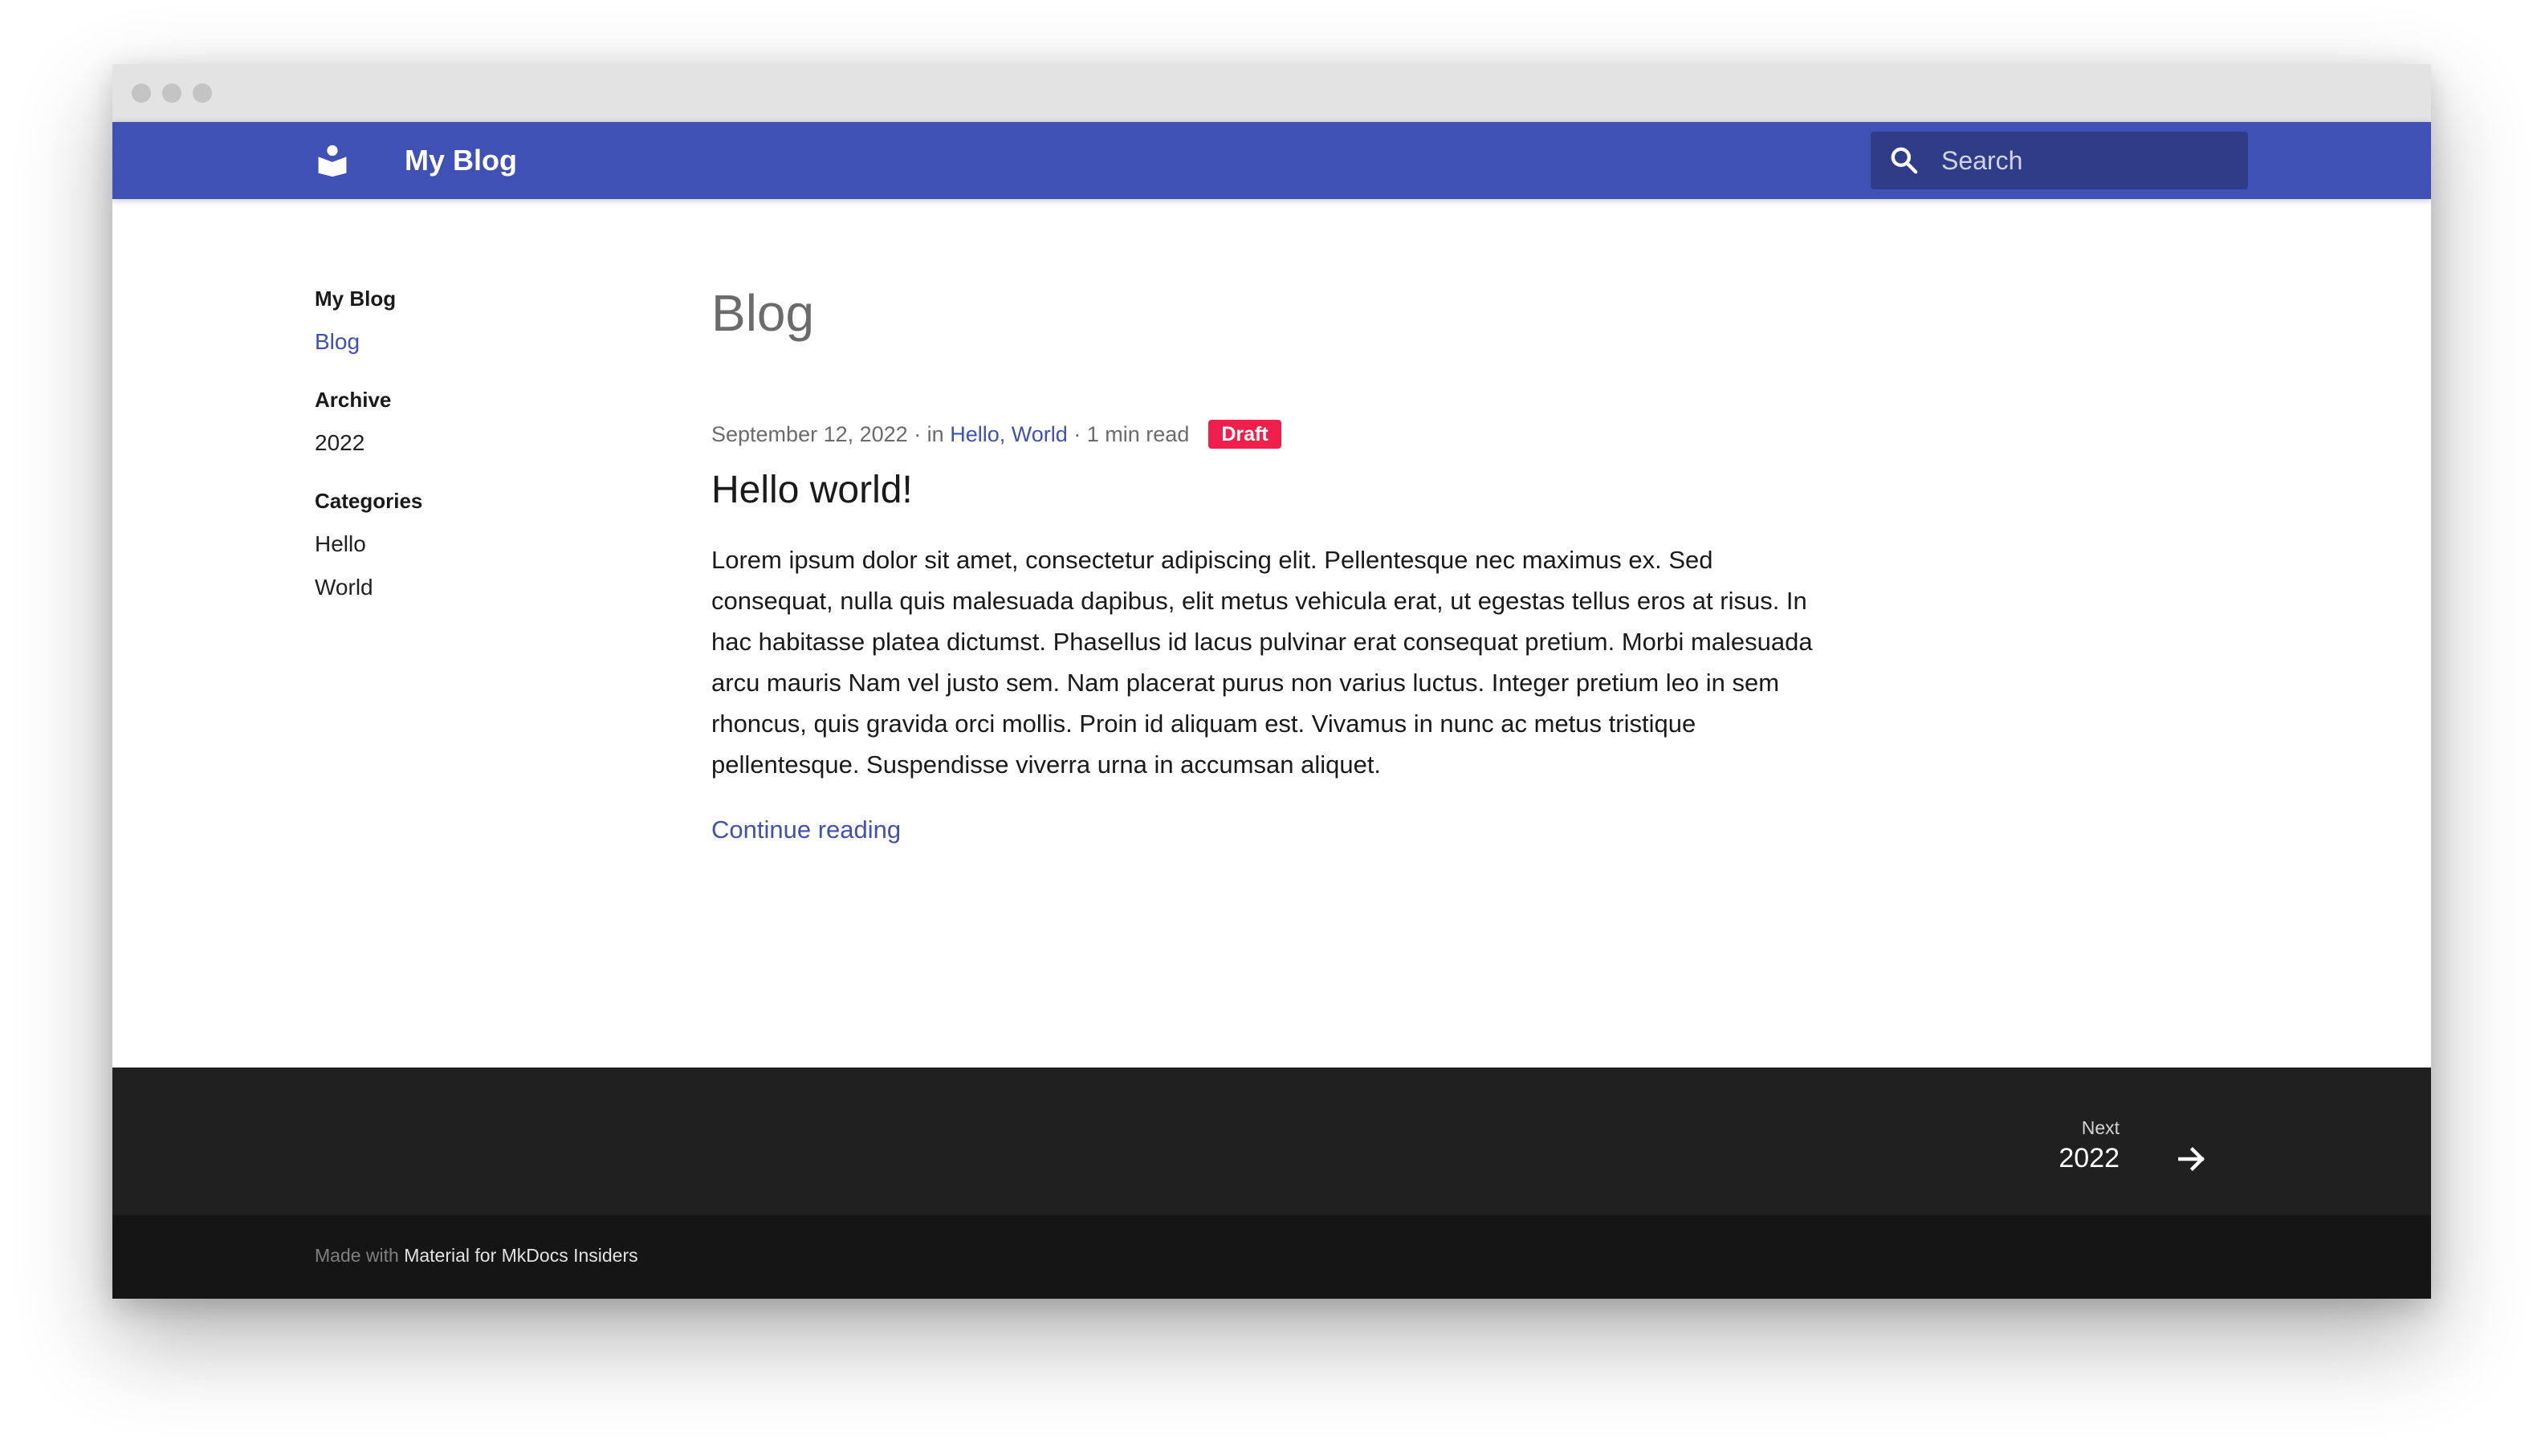 This screenshot has height=1456, width=2537. I want to click on post-read-time: · 1 min read, so click(1128, 434).